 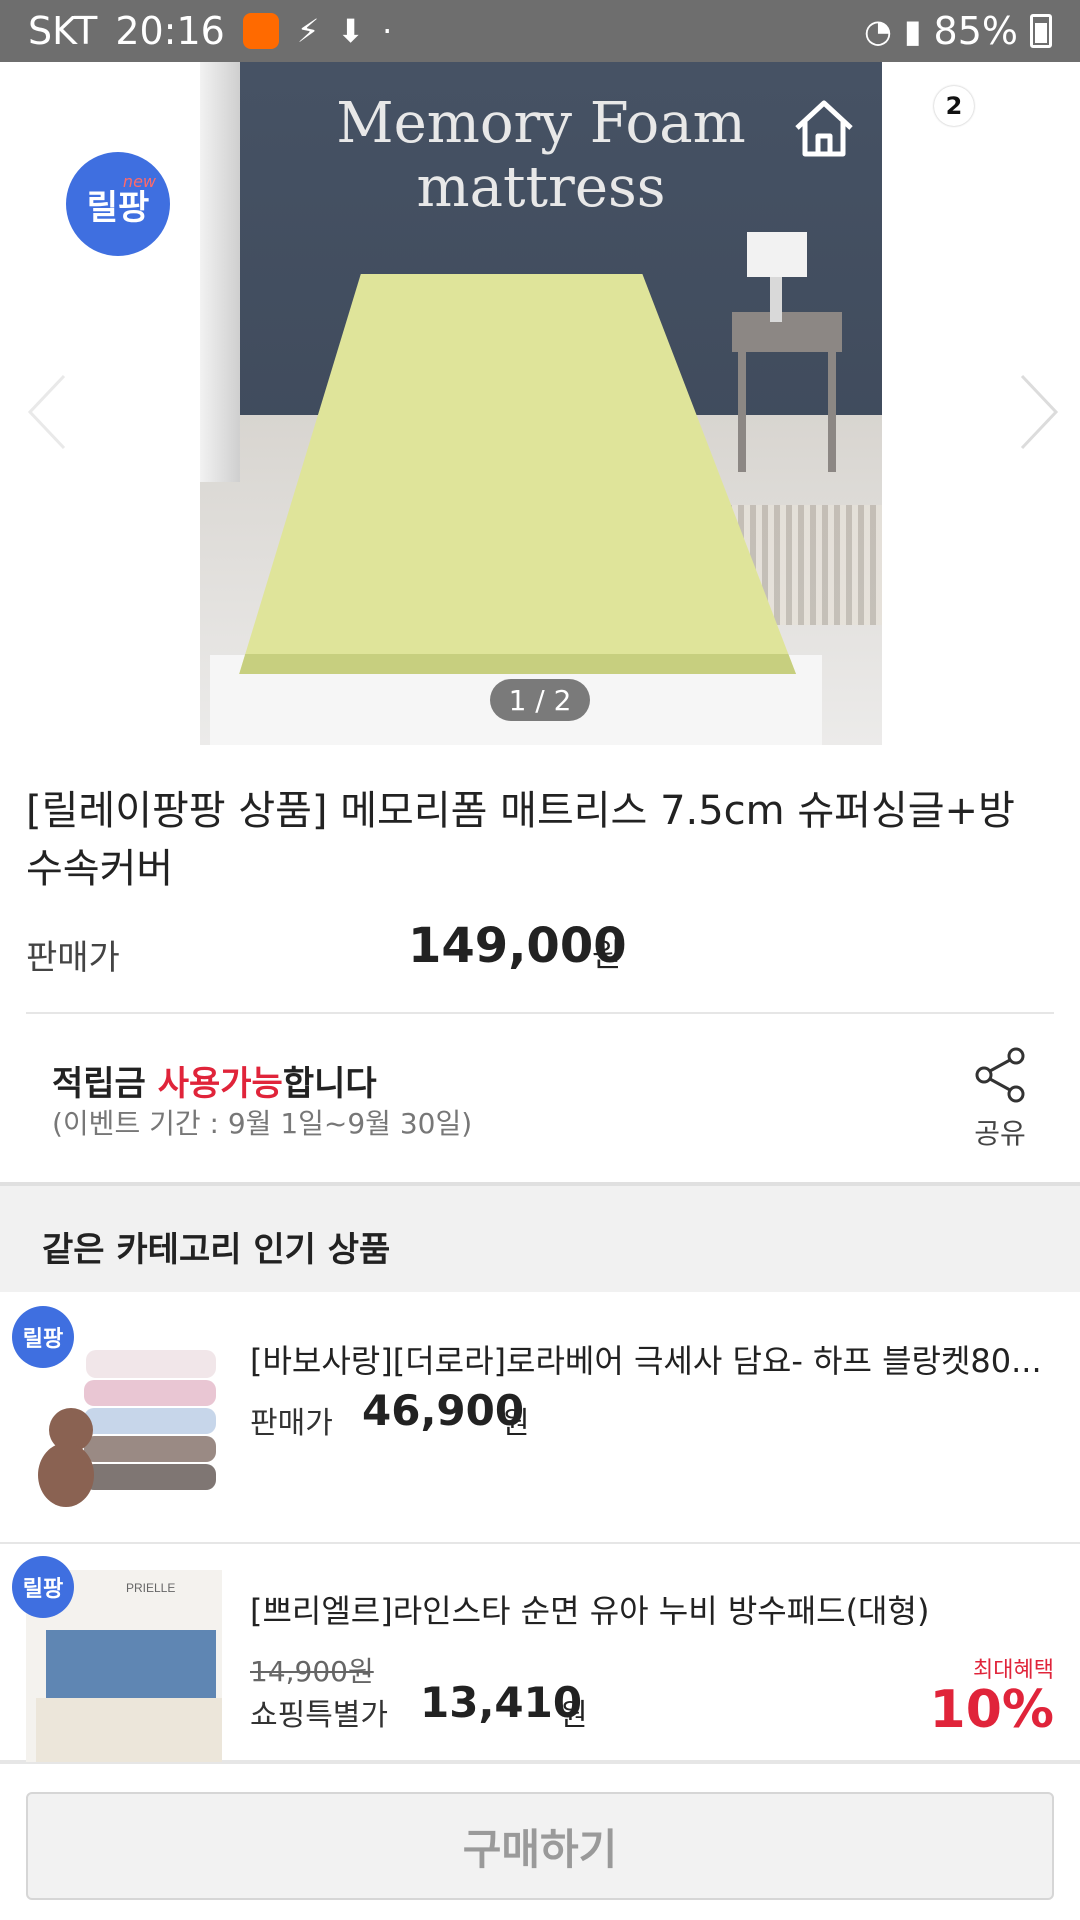 I want to click on next-image-button, so click(x=1040, y=412).